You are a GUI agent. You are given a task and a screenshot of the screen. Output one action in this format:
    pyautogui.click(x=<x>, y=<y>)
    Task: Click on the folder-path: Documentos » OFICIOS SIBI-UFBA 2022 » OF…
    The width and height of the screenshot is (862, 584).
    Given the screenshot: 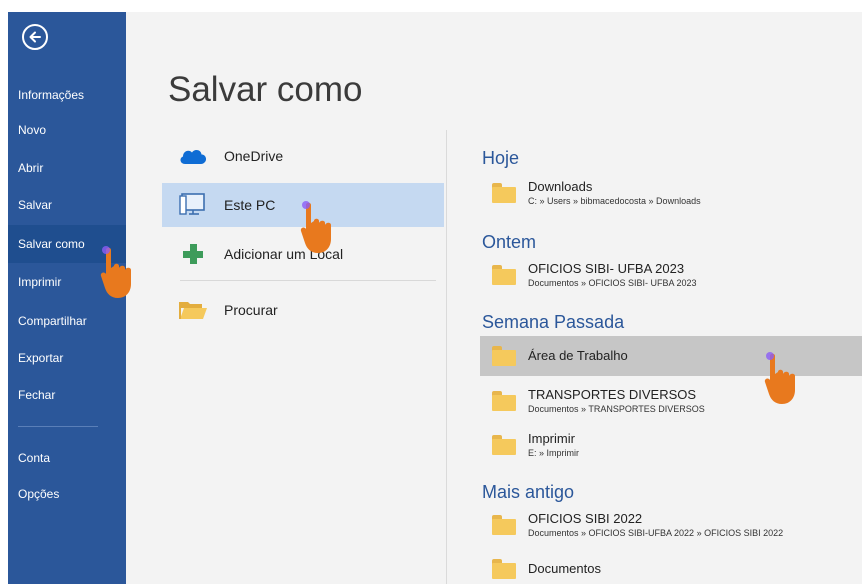 What is the action you would take?
    pyautogui.click(x=656, y=533)
    